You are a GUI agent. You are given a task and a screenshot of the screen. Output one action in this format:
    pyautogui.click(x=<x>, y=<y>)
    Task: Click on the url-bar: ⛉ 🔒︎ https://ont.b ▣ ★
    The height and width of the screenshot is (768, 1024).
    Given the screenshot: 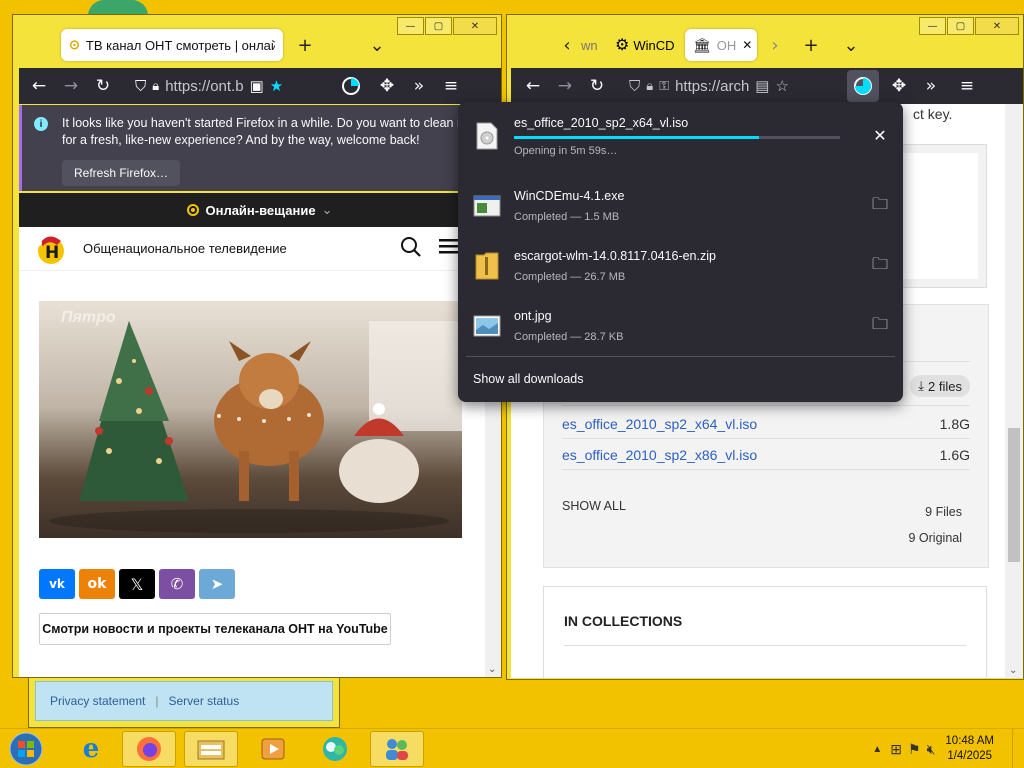 What is the action you would take?
    pyautogui.click(x=227, y=86)
    